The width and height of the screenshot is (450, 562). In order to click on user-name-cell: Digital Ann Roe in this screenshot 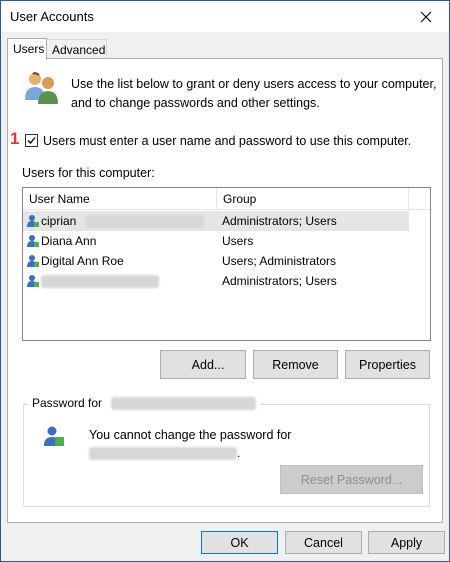, I will do `click(82, 261)`.